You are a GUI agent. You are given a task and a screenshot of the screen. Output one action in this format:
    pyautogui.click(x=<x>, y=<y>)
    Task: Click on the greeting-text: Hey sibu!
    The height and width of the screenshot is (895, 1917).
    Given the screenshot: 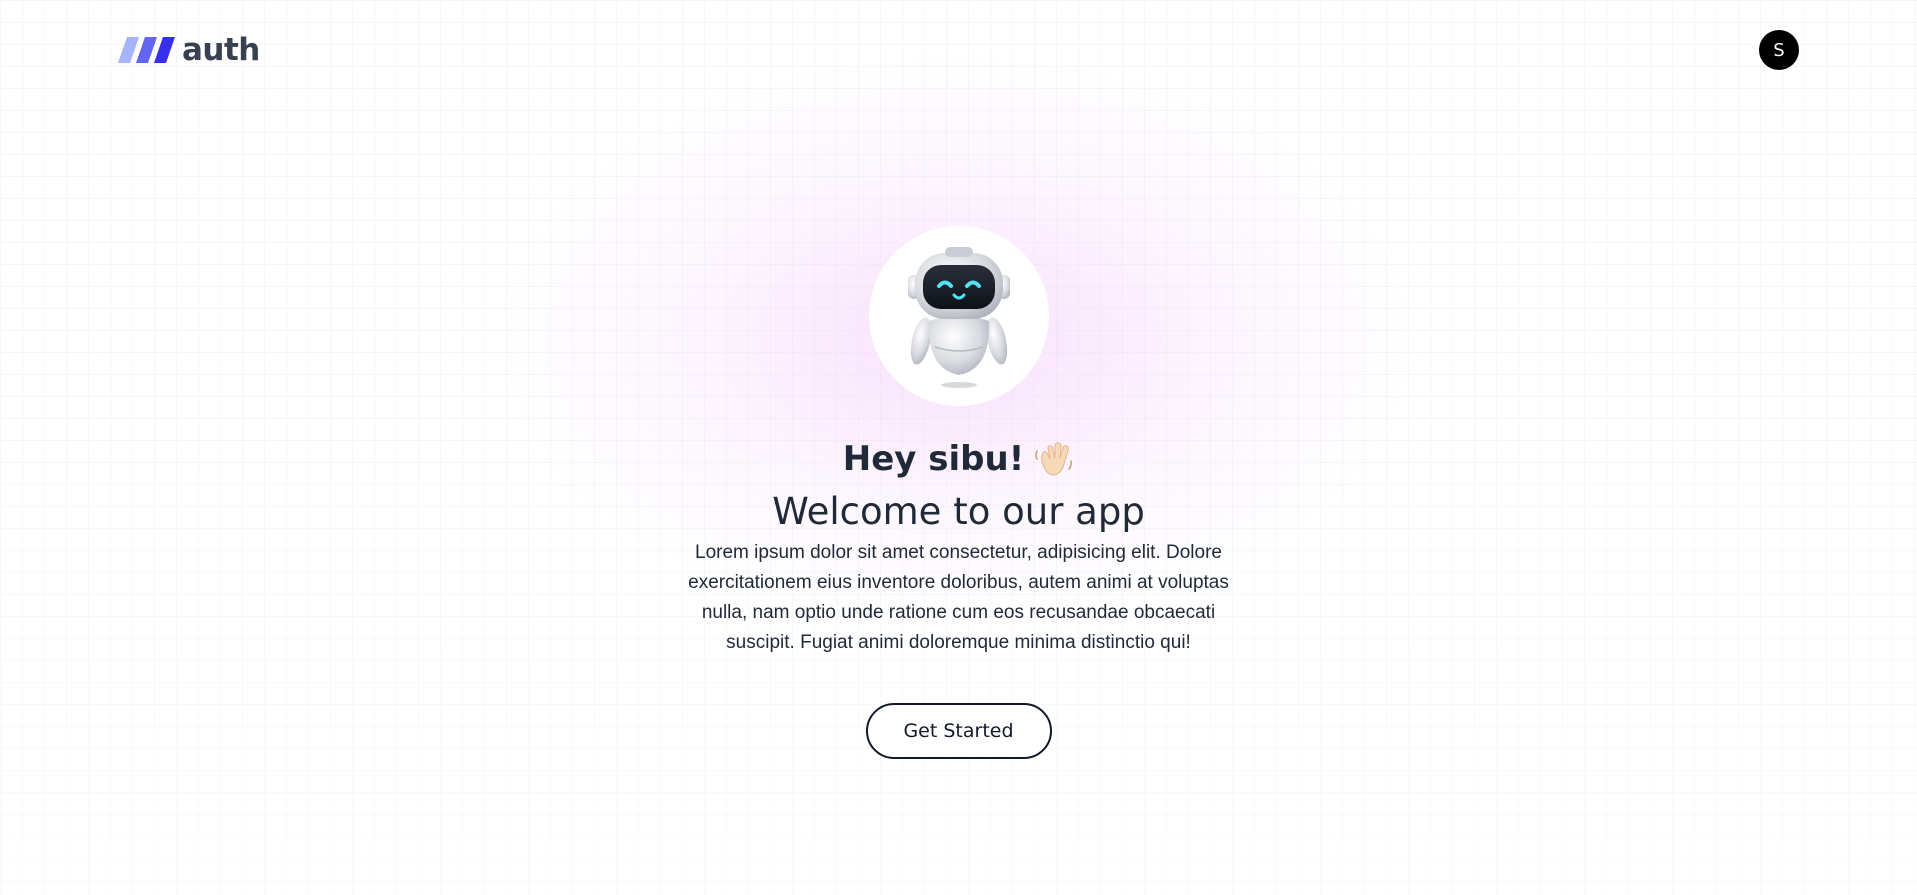 What is the action you would take?
    pyautogui.click(x=933, y=459)
    